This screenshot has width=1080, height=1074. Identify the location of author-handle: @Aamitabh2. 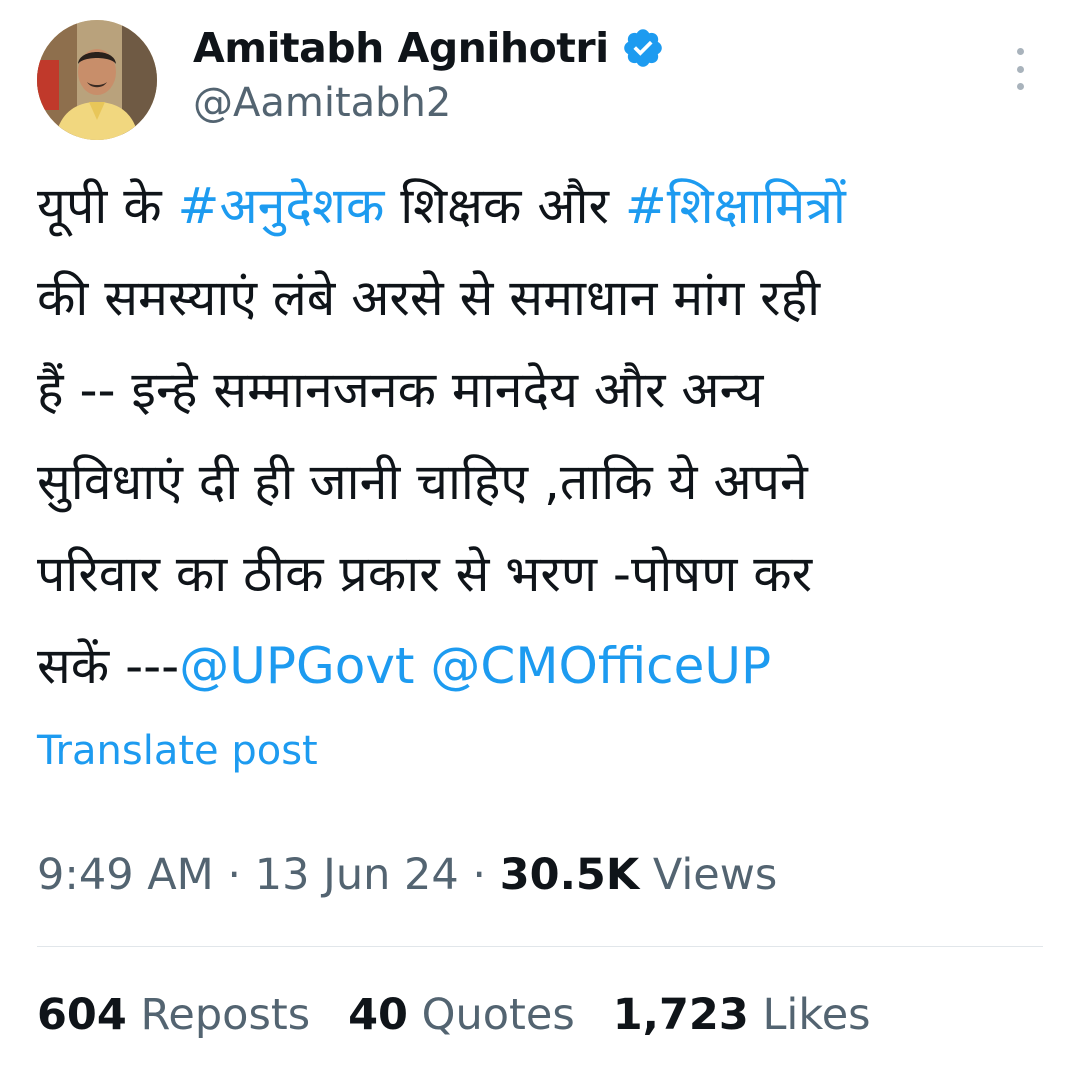
(322, 103).